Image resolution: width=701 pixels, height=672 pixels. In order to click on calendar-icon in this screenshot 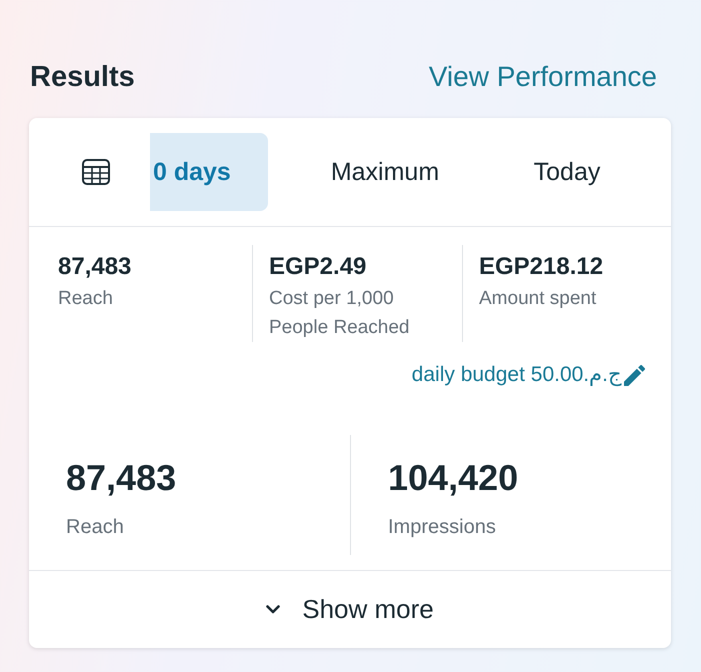, I will do `click(96, 172)`.